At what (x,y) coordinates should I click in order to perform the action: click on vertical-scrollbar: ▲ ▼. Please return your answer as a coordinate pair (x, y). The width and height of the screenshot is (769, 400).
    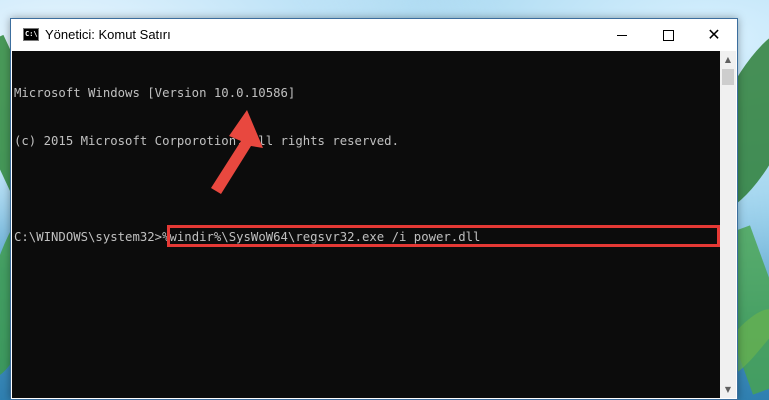
    Looking at the image, I should click on (728, 224).